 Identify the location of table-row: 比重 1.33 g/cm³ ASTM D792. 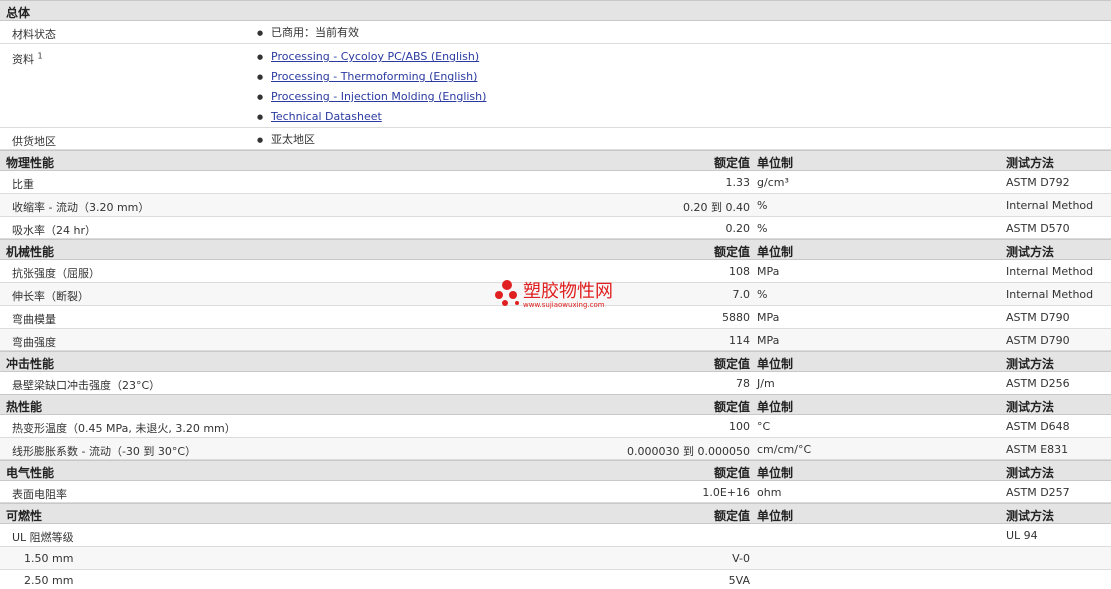
(555, 182).